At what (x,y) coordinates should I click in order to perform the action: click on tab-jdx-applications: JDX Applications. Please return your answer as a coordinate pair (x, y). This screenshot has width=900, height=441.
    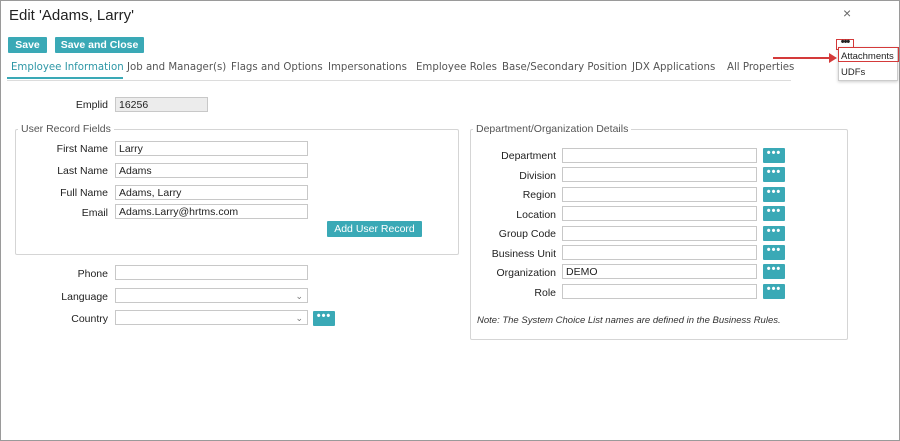
    Looking at the image, I should click on (673, 67).